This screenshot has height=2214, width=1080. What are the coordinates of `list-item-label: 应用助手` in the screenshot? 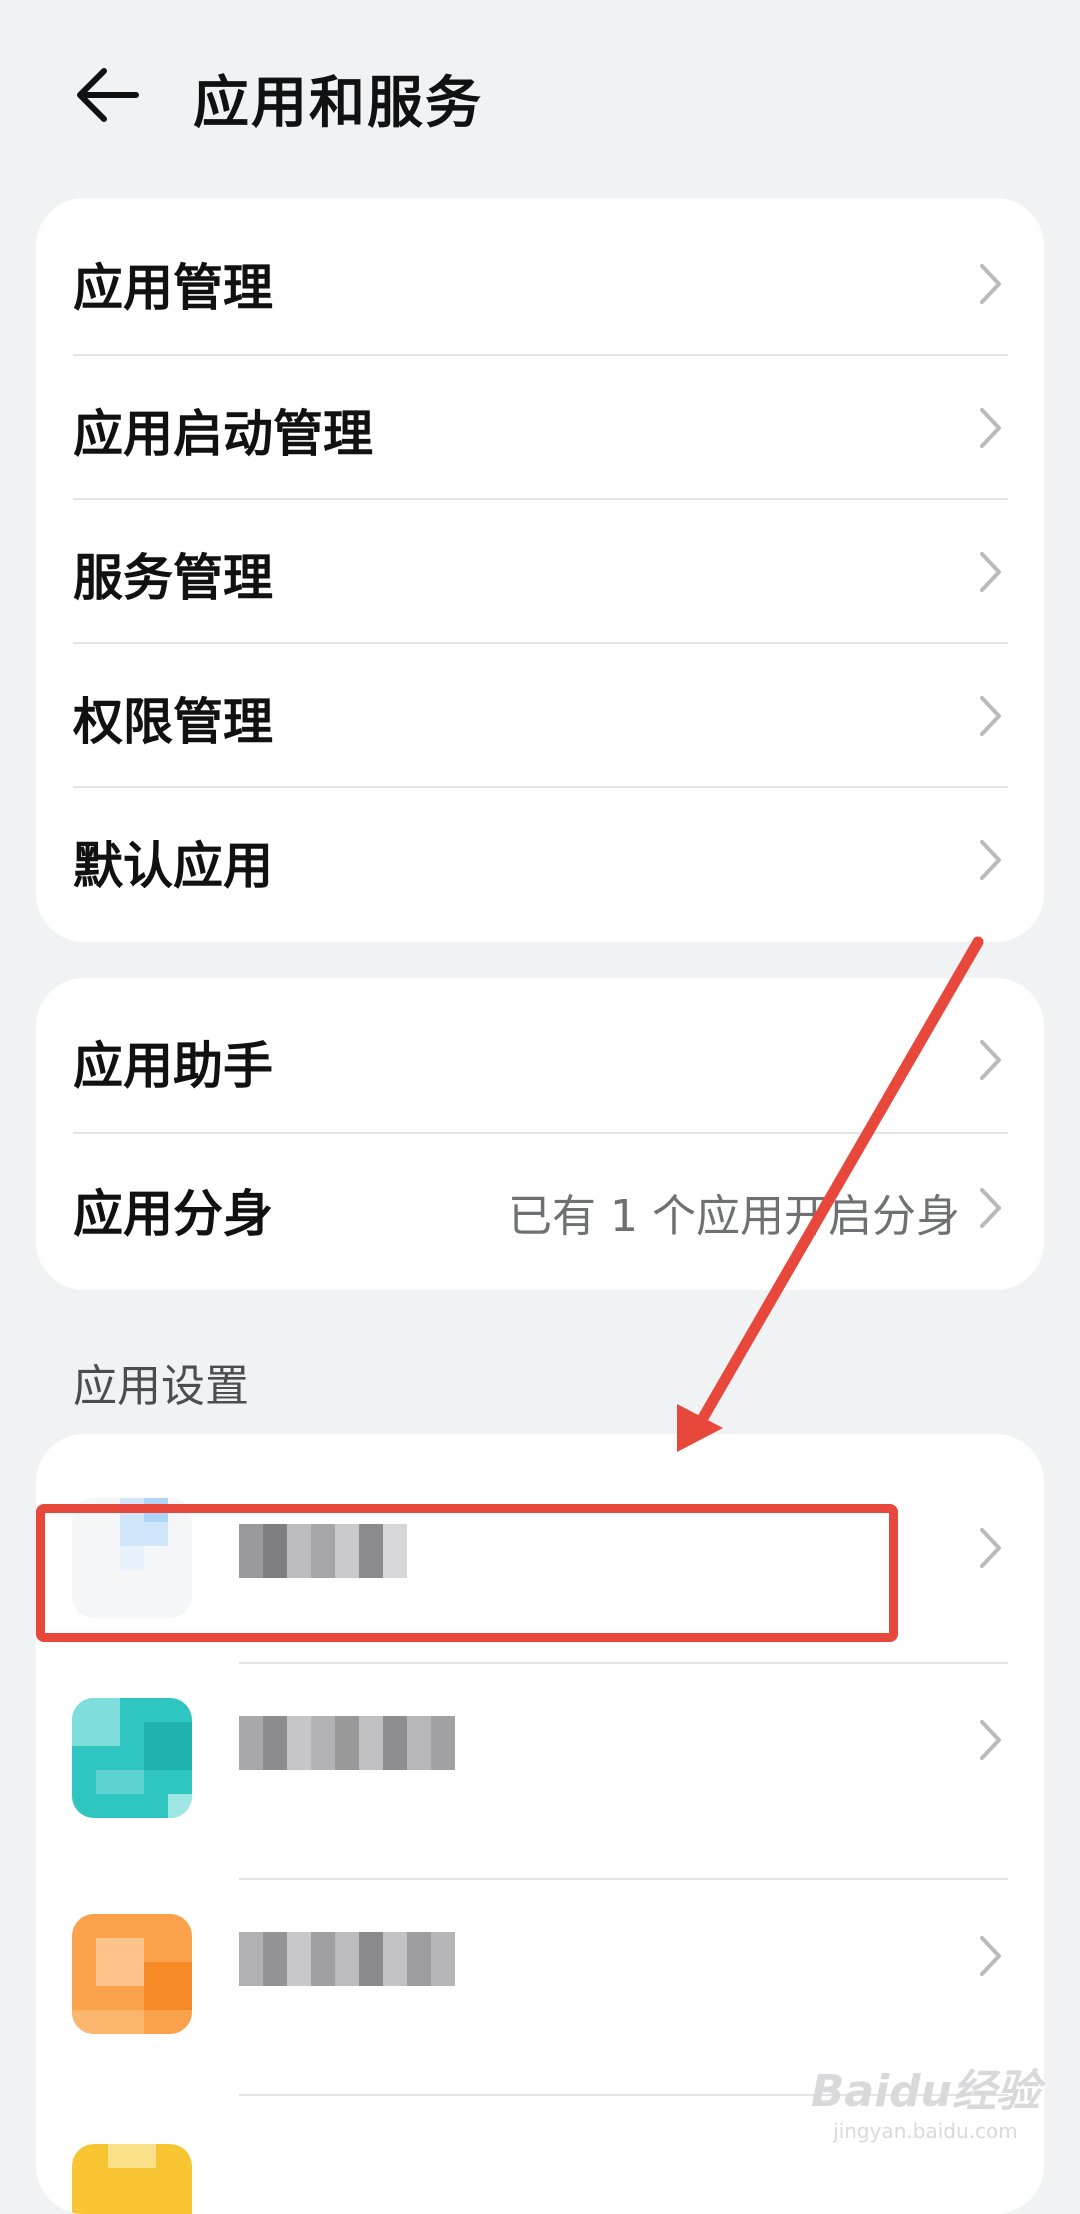 It's located at (173, 1066).